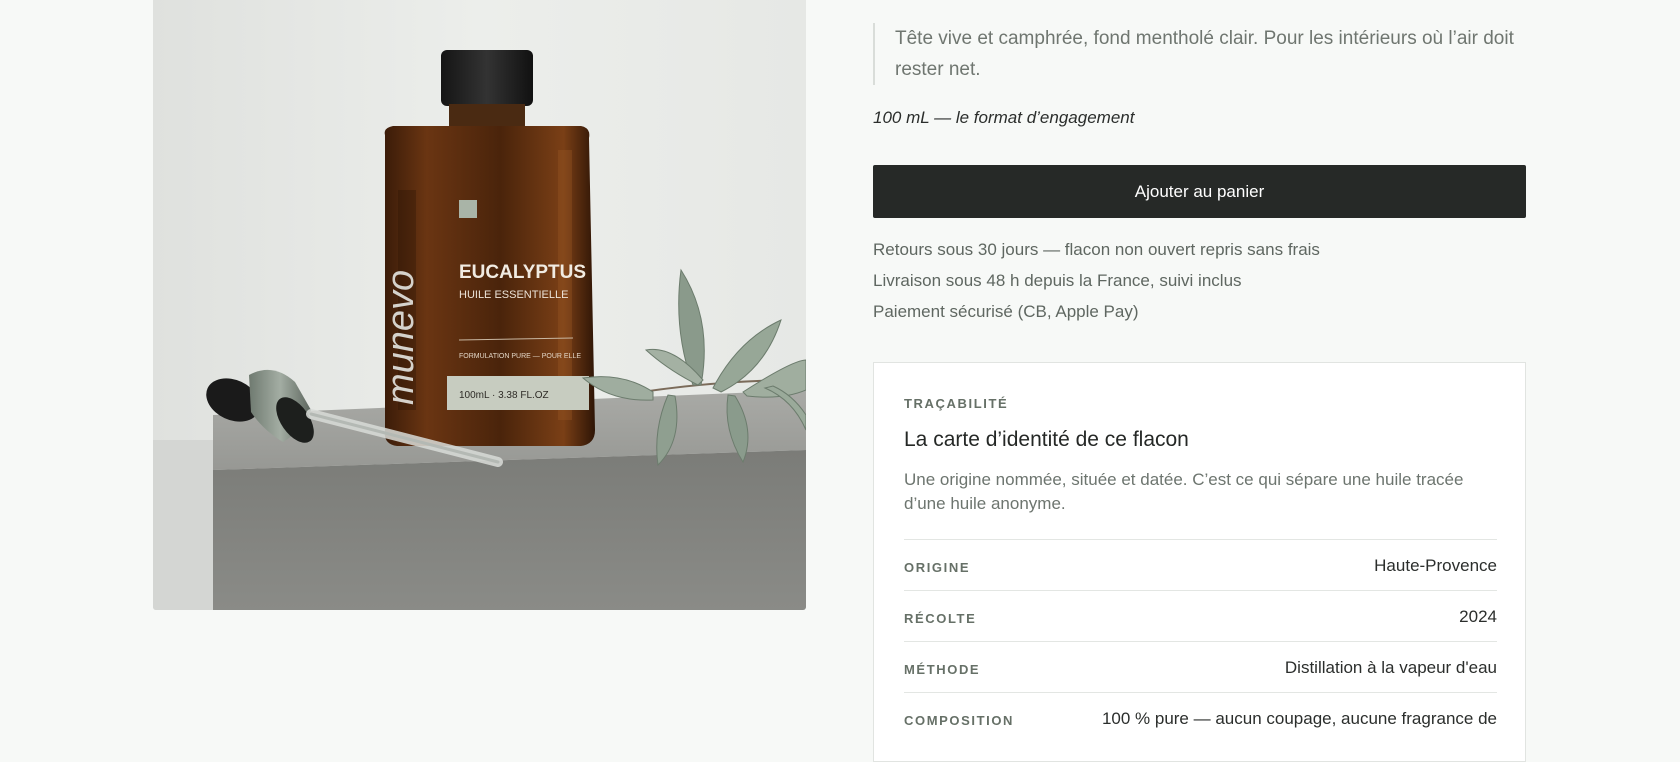  Describe the element at coordinates (504, 395) in the screenshot. I see `bottle-volume-text: 100mL · 3.38 FL.OZ` at that location.